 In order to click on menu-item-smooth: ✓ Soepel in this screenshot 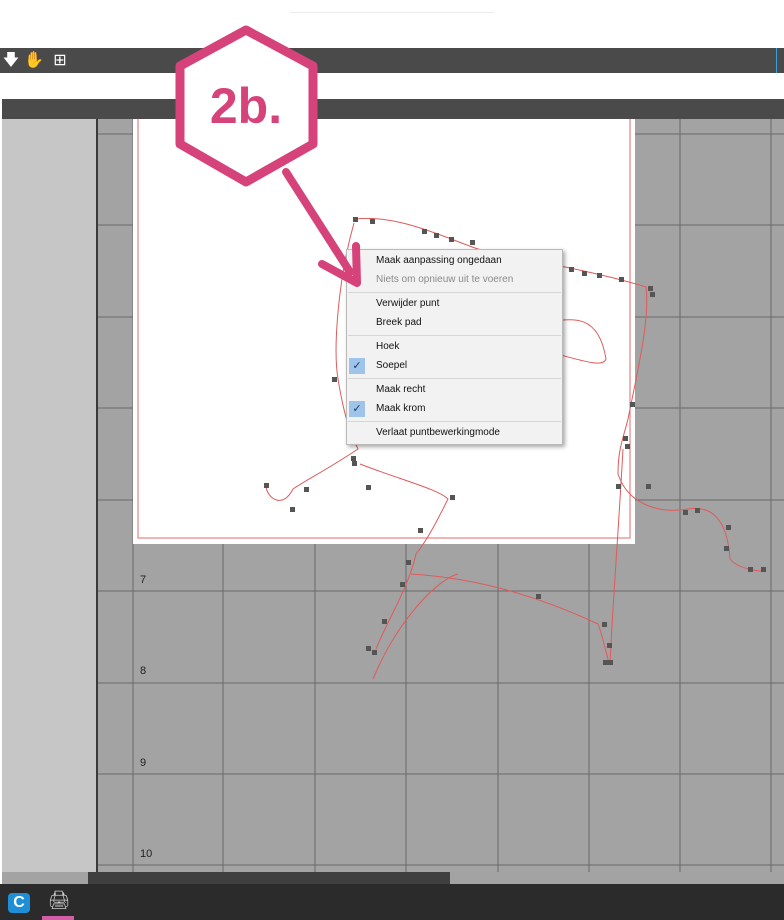, I will do `click(454, 366)`.